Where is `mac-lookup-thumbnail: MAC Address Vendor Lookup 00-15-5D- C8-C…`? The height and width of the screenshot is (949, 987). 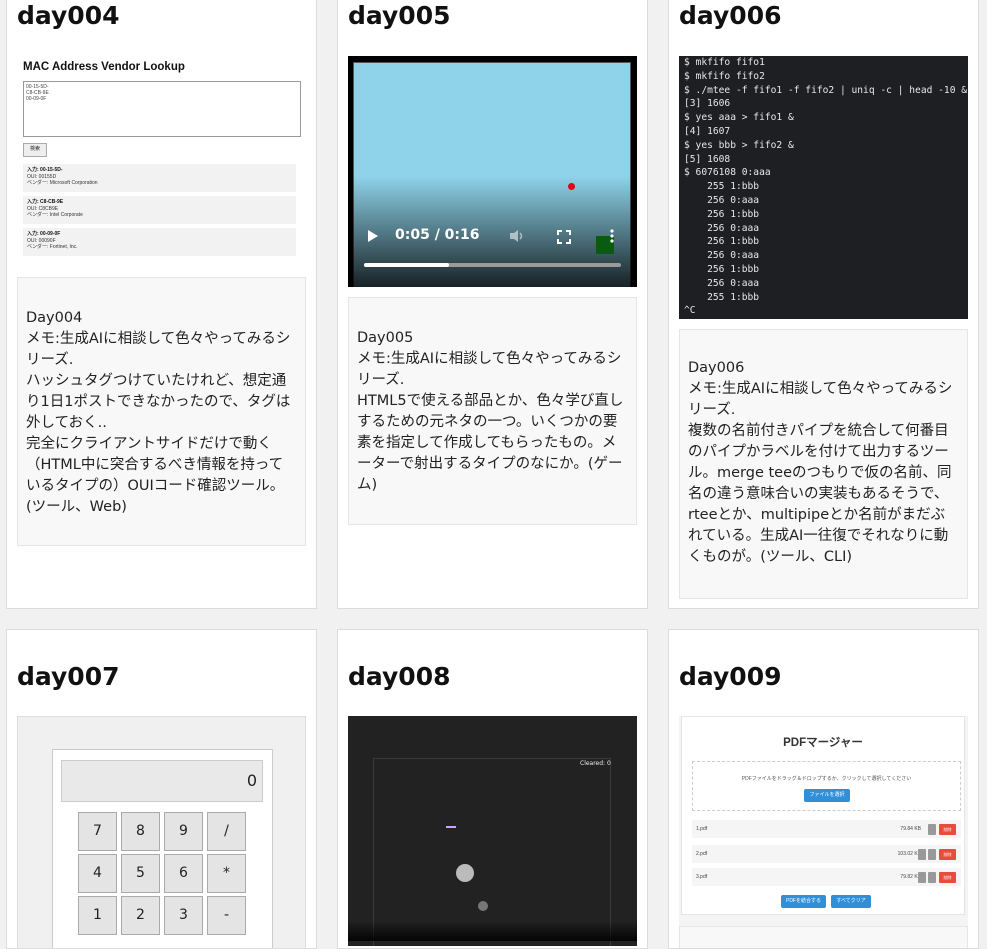
mac-lookup-thumbnail: MAC Address Vendor Lookup 00-15-5D- C8-C… is located at coordinates (161, 160).